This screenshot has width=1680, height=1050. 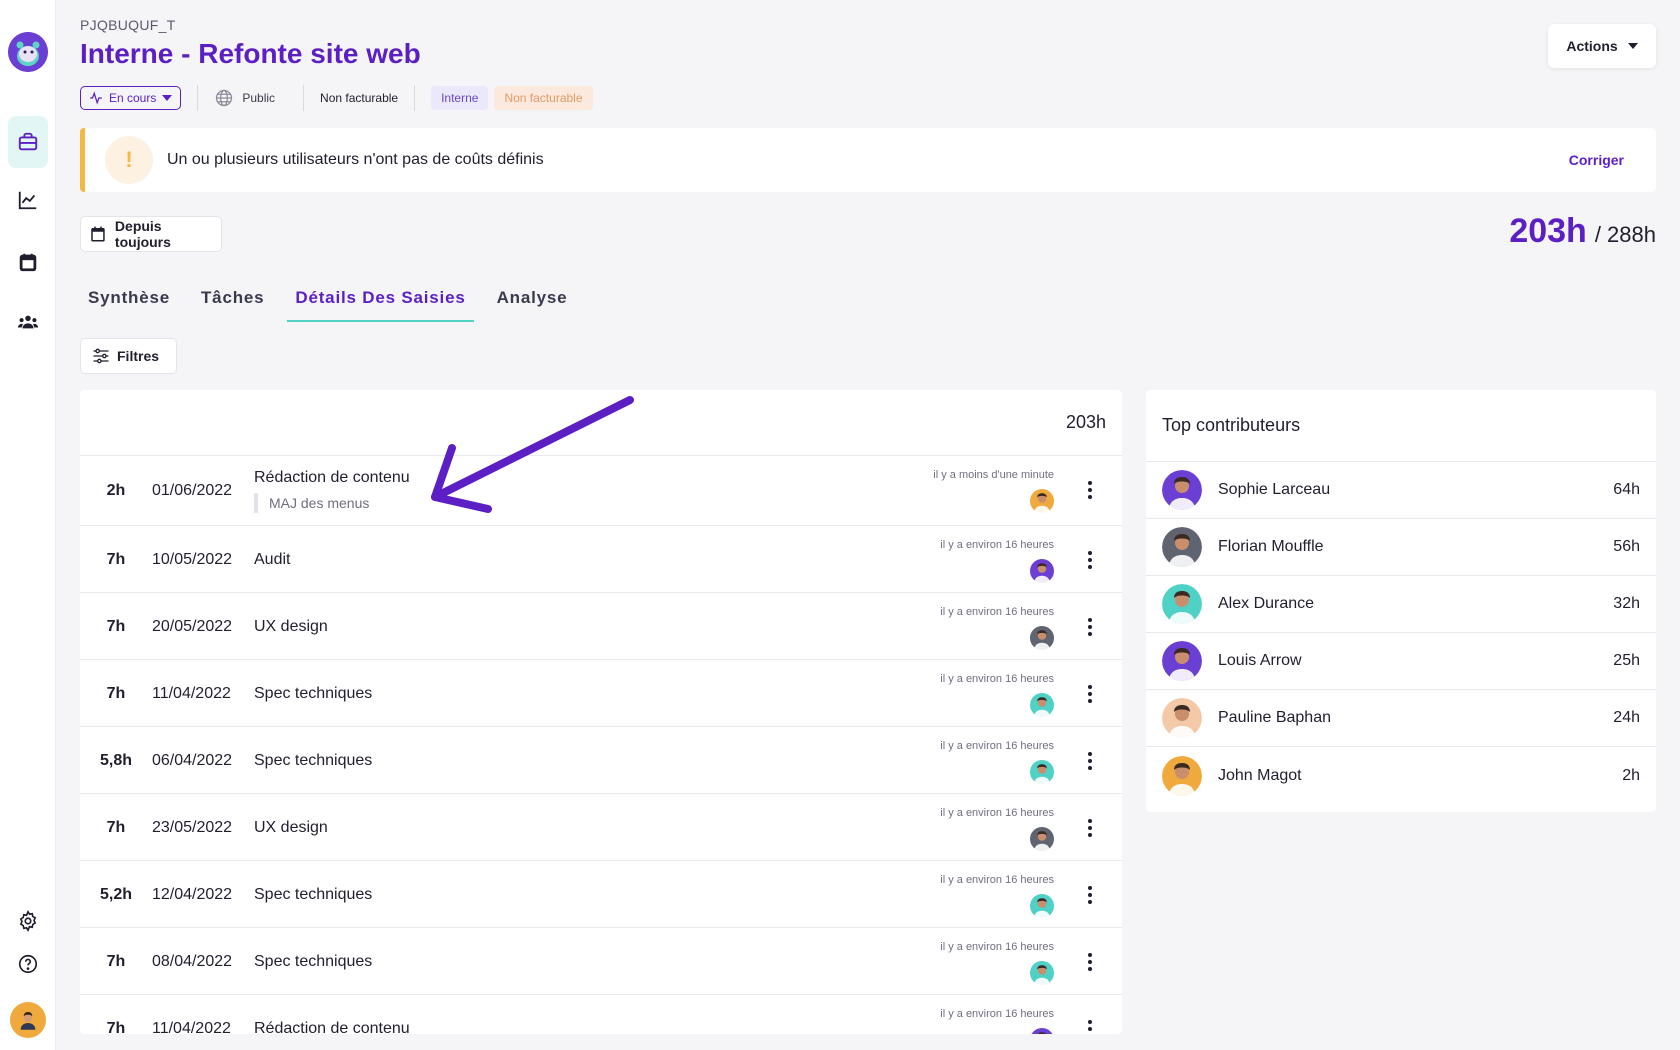 I want to click on contributor-name: Pauline Baphan, so click(x=1274, y=717).